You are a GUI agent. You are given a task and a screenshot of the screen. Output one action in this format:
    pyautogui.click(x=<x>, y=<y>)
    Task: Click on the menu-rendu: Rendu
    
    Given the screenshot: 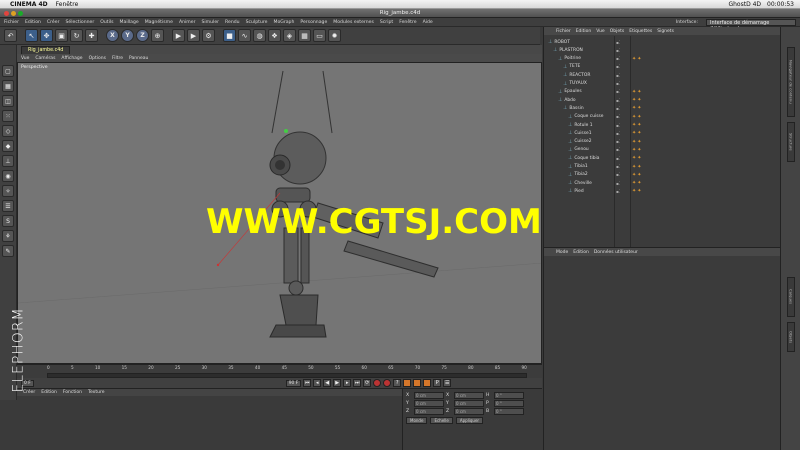 What is the action you would take?
    pyautogui.click(x=232, y=22)
    